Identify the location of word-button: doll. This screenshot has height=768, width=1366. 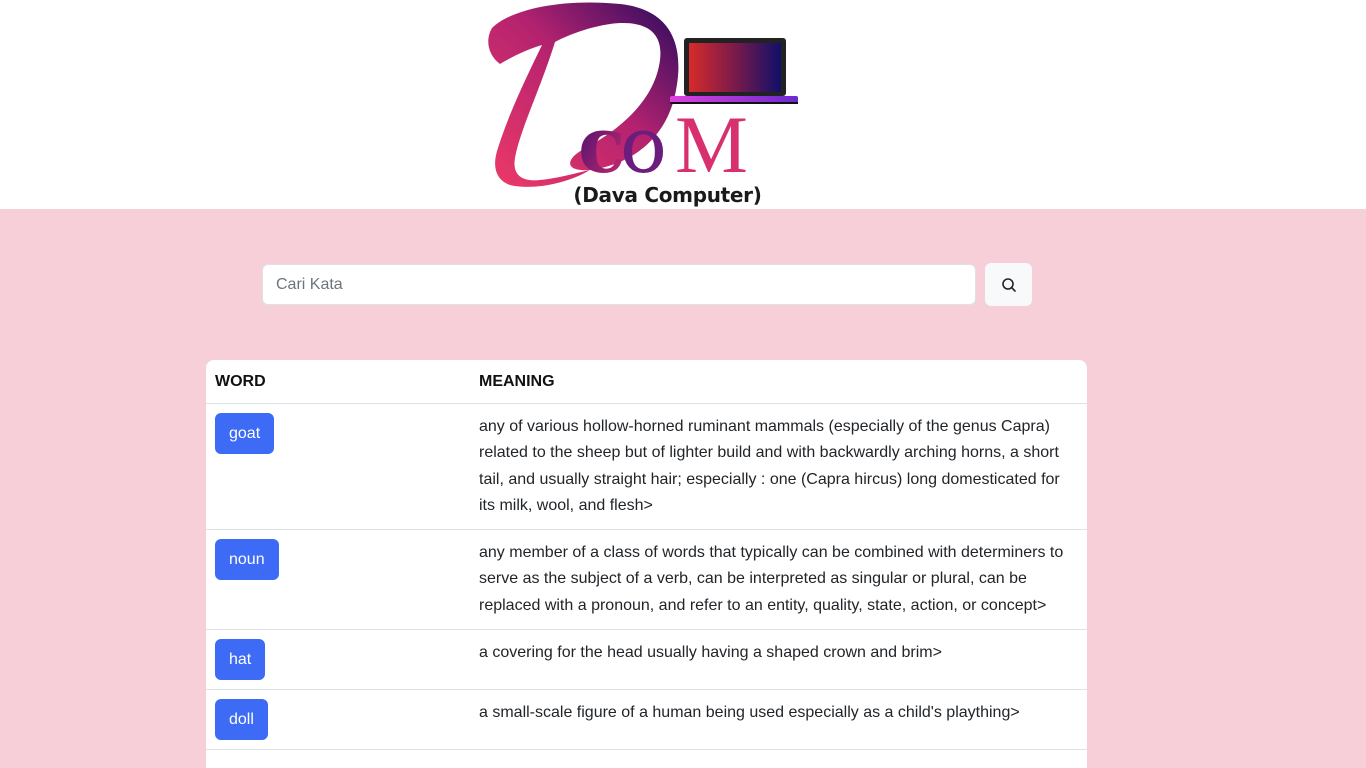
(241, 720).